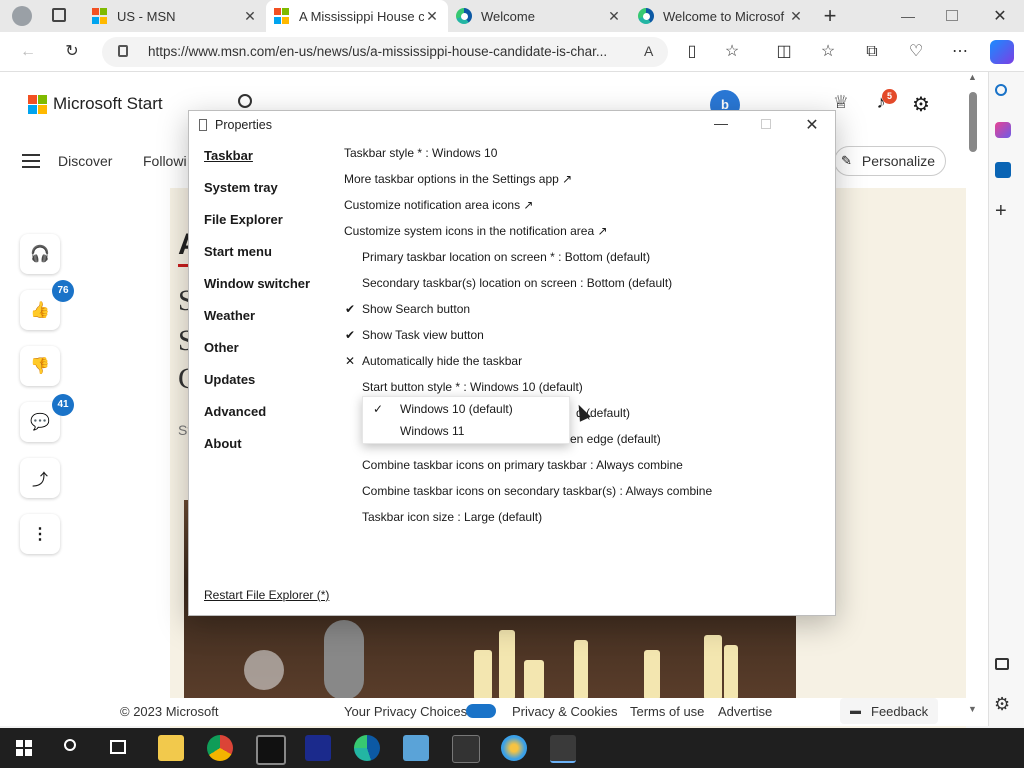 This screenshot has width=1024, height=768. What do you see at coordinates (175, 16) in the screenshot?
I see `tab-us-msn: US - MSN ✕` at bounding box center [175, 16].